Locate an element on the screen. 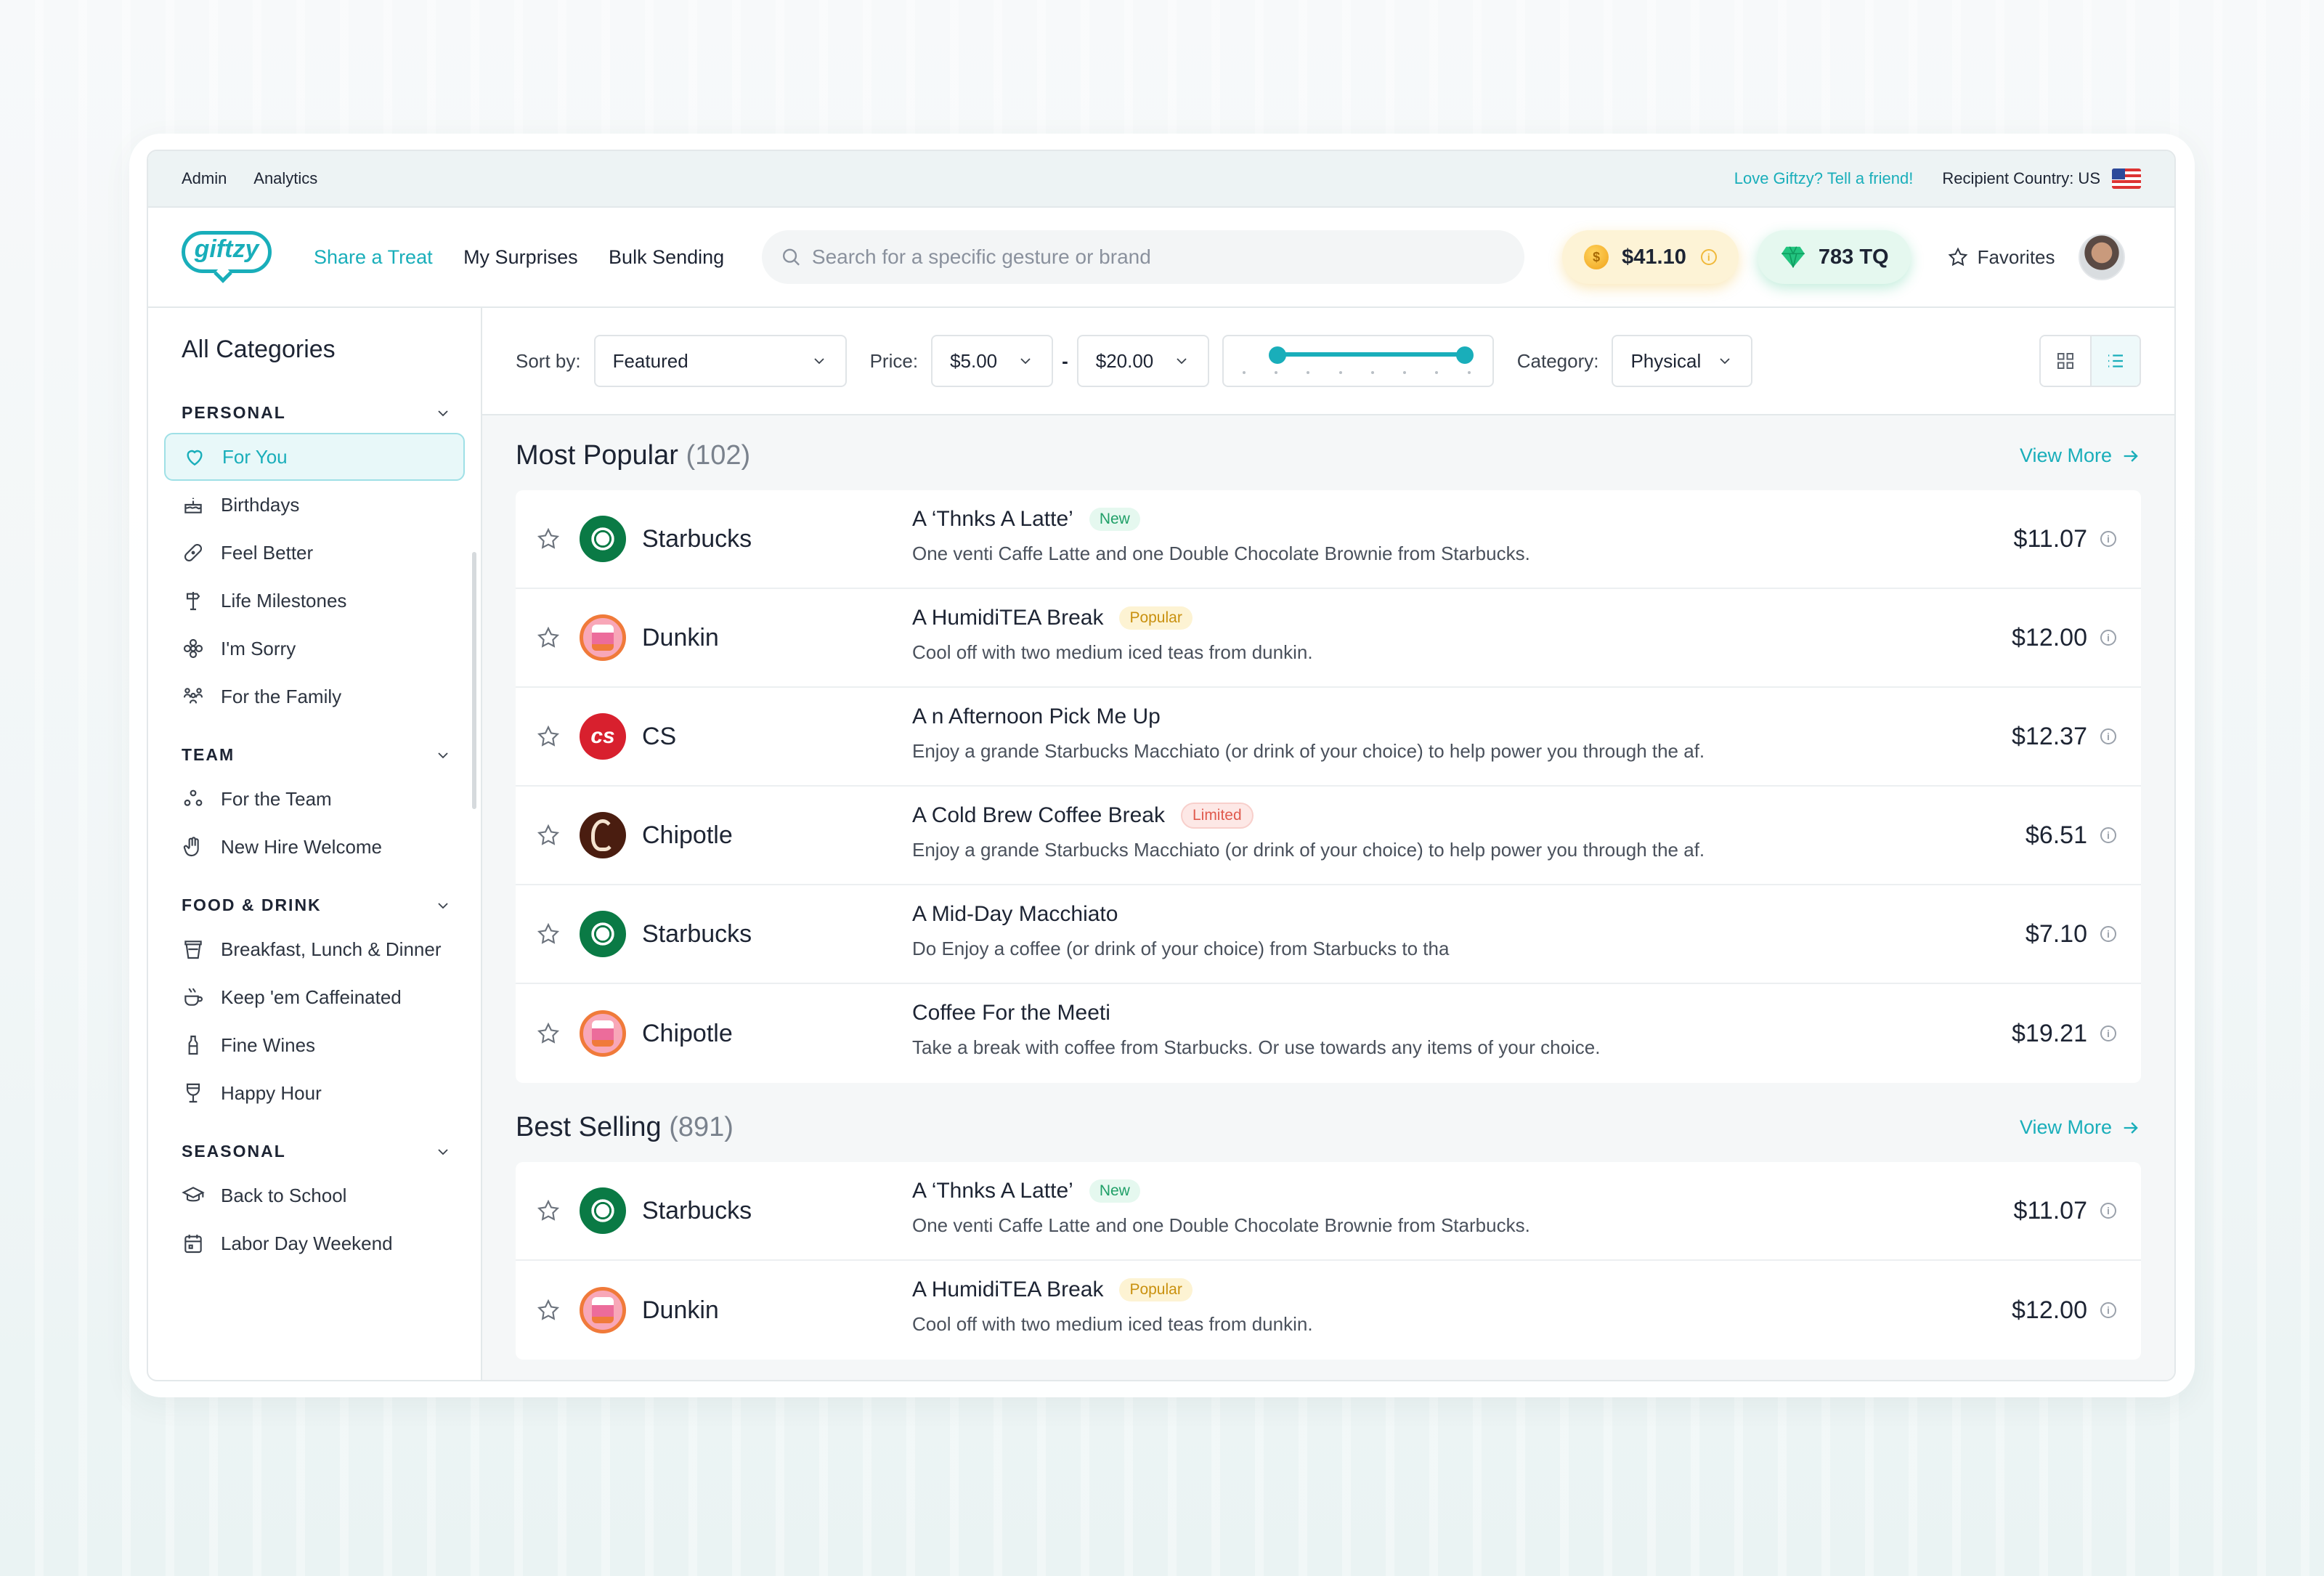 This screenshot has height=1576, width=2324. sidebar-item-life-milestones: Life Milestones is located at coordinates (314, 601).